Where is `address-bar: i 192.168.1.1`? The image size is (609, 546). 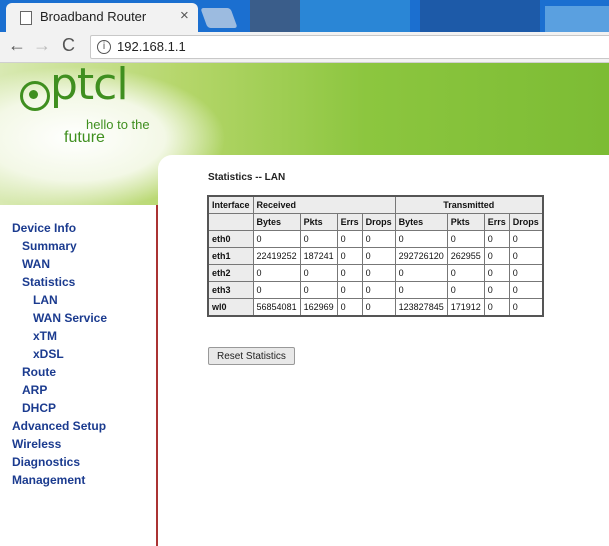
address-bar: i 192.168.1.1 is located at coordinates (349, 47).